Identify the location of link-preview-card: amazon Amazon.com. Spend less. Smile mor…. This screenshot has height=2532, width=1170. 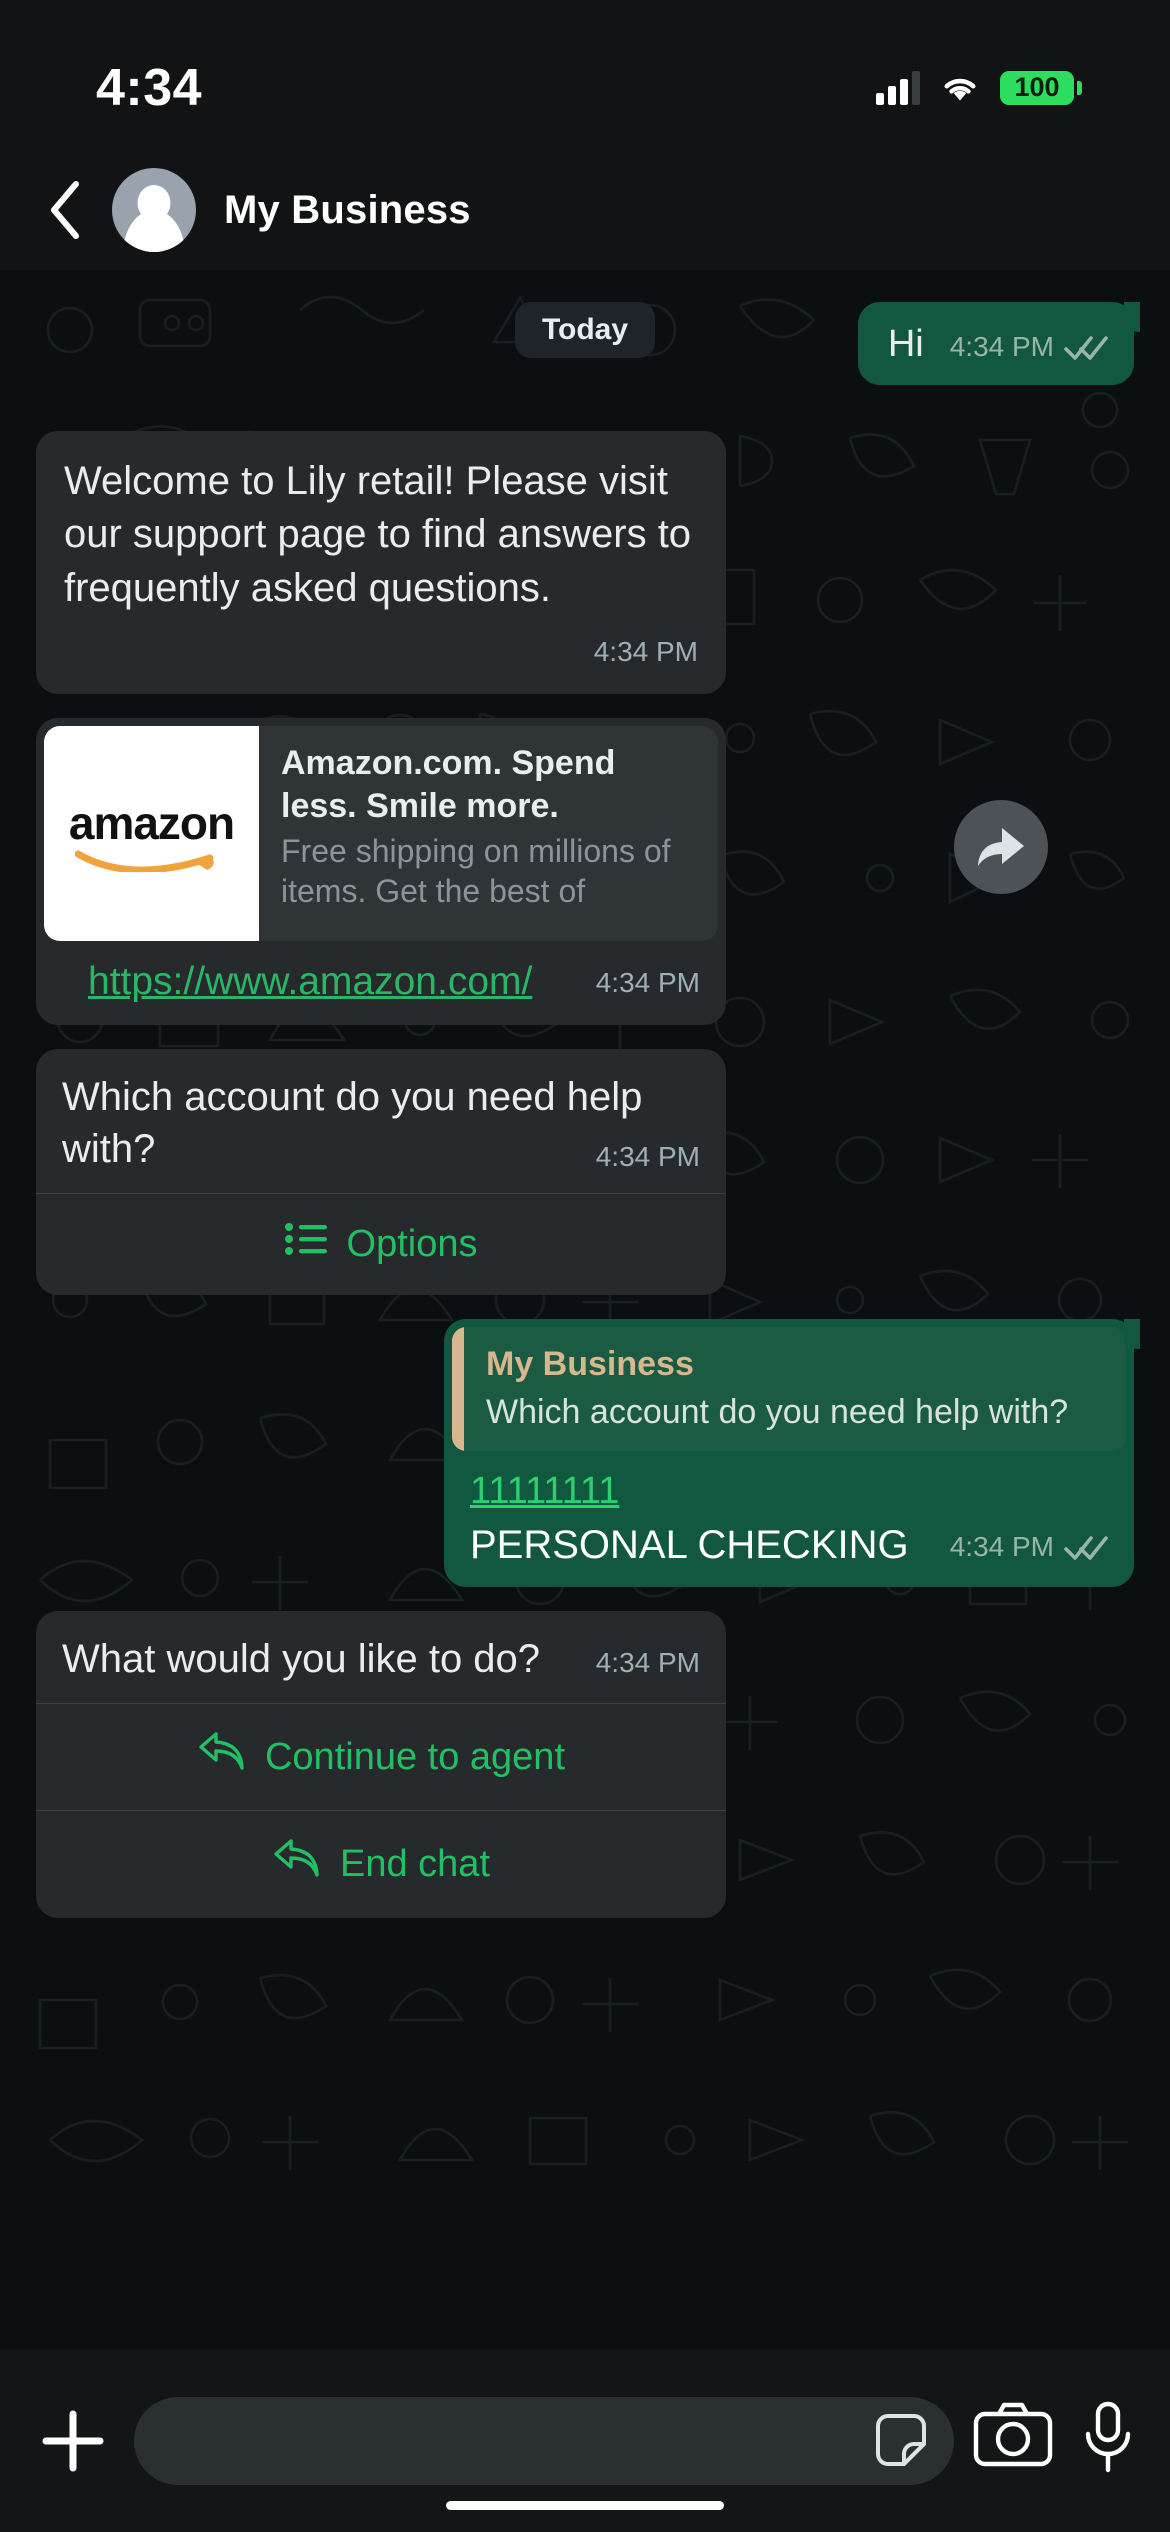
(381, 834).